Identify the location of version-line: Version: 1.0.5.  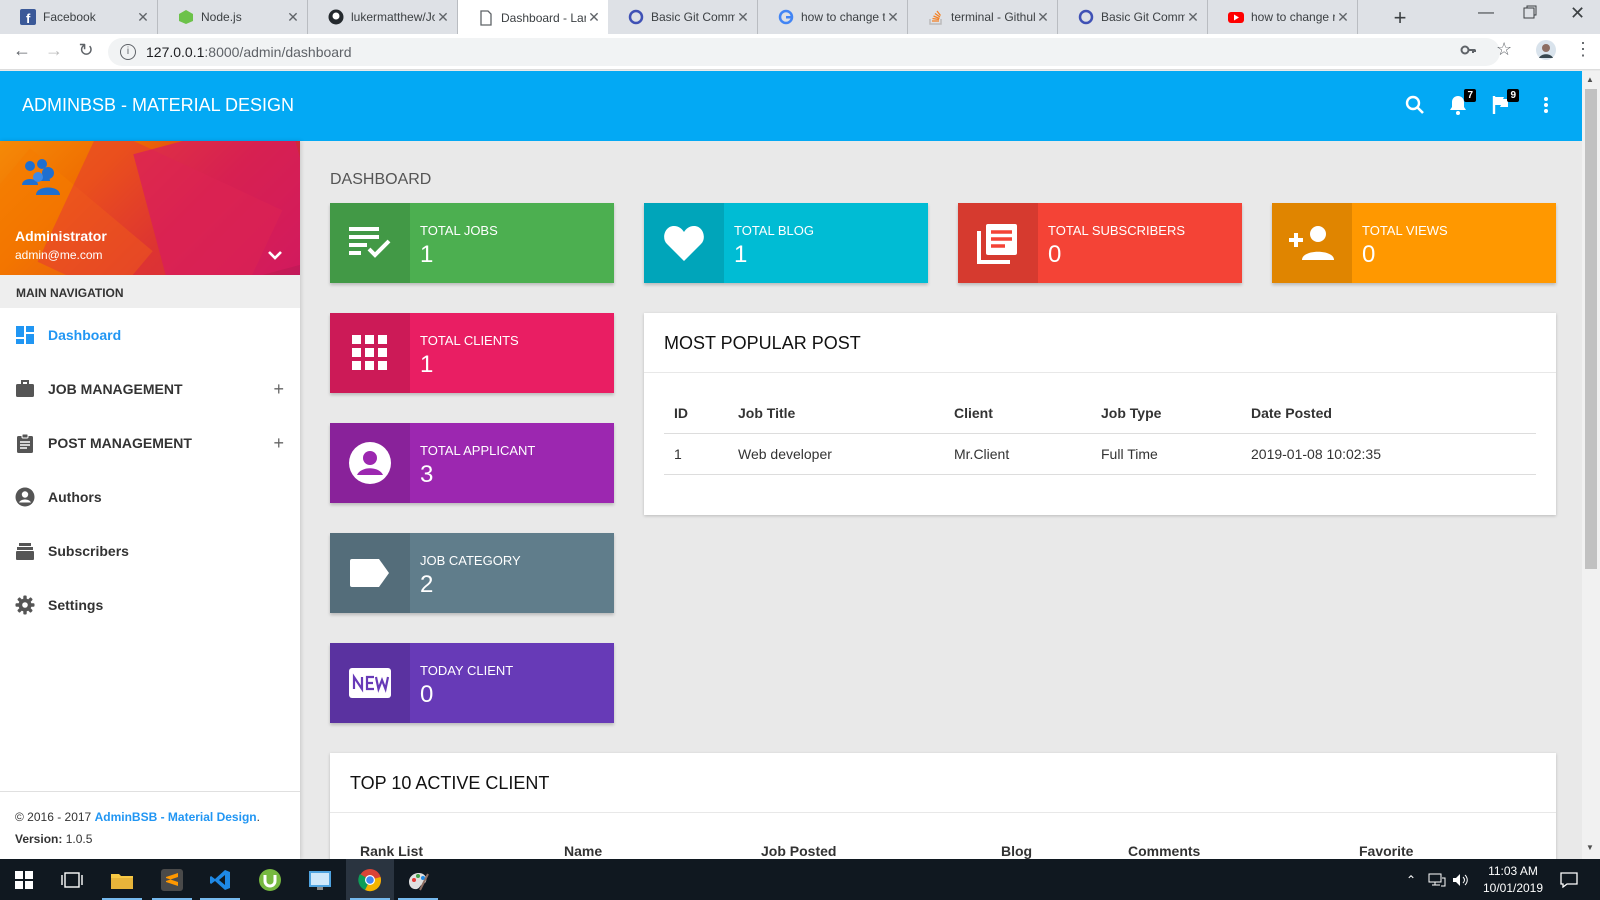
(150, 839).